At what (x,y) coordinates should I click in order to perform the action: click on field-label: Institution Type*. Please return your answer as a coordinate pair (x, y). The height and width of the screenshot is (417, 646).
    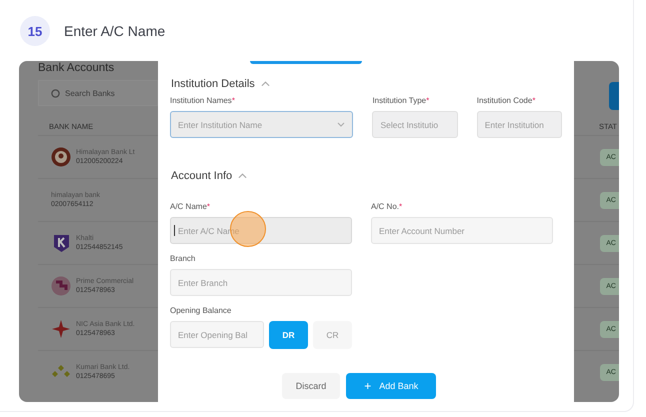
    Looking at the image, I should click on (401, 100).